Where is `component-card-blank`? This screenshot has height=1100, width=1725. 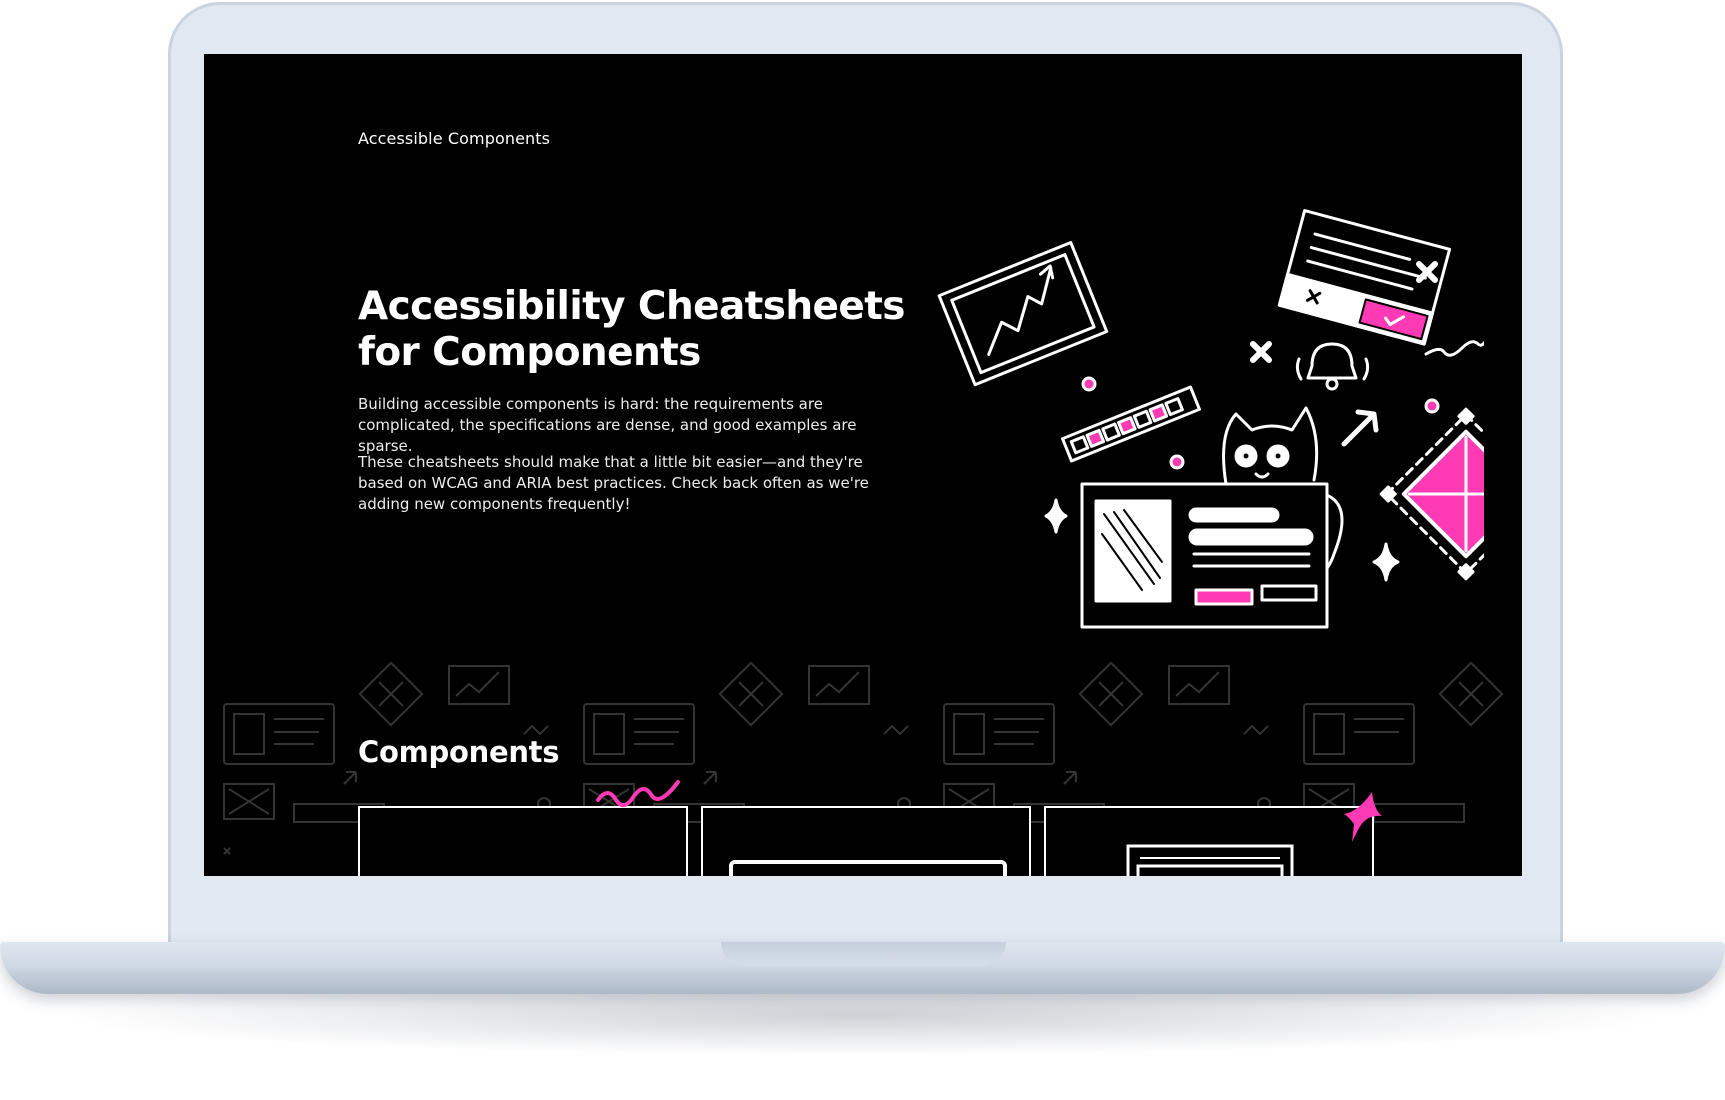
component-card-blank is located at coordinates (523, 841).